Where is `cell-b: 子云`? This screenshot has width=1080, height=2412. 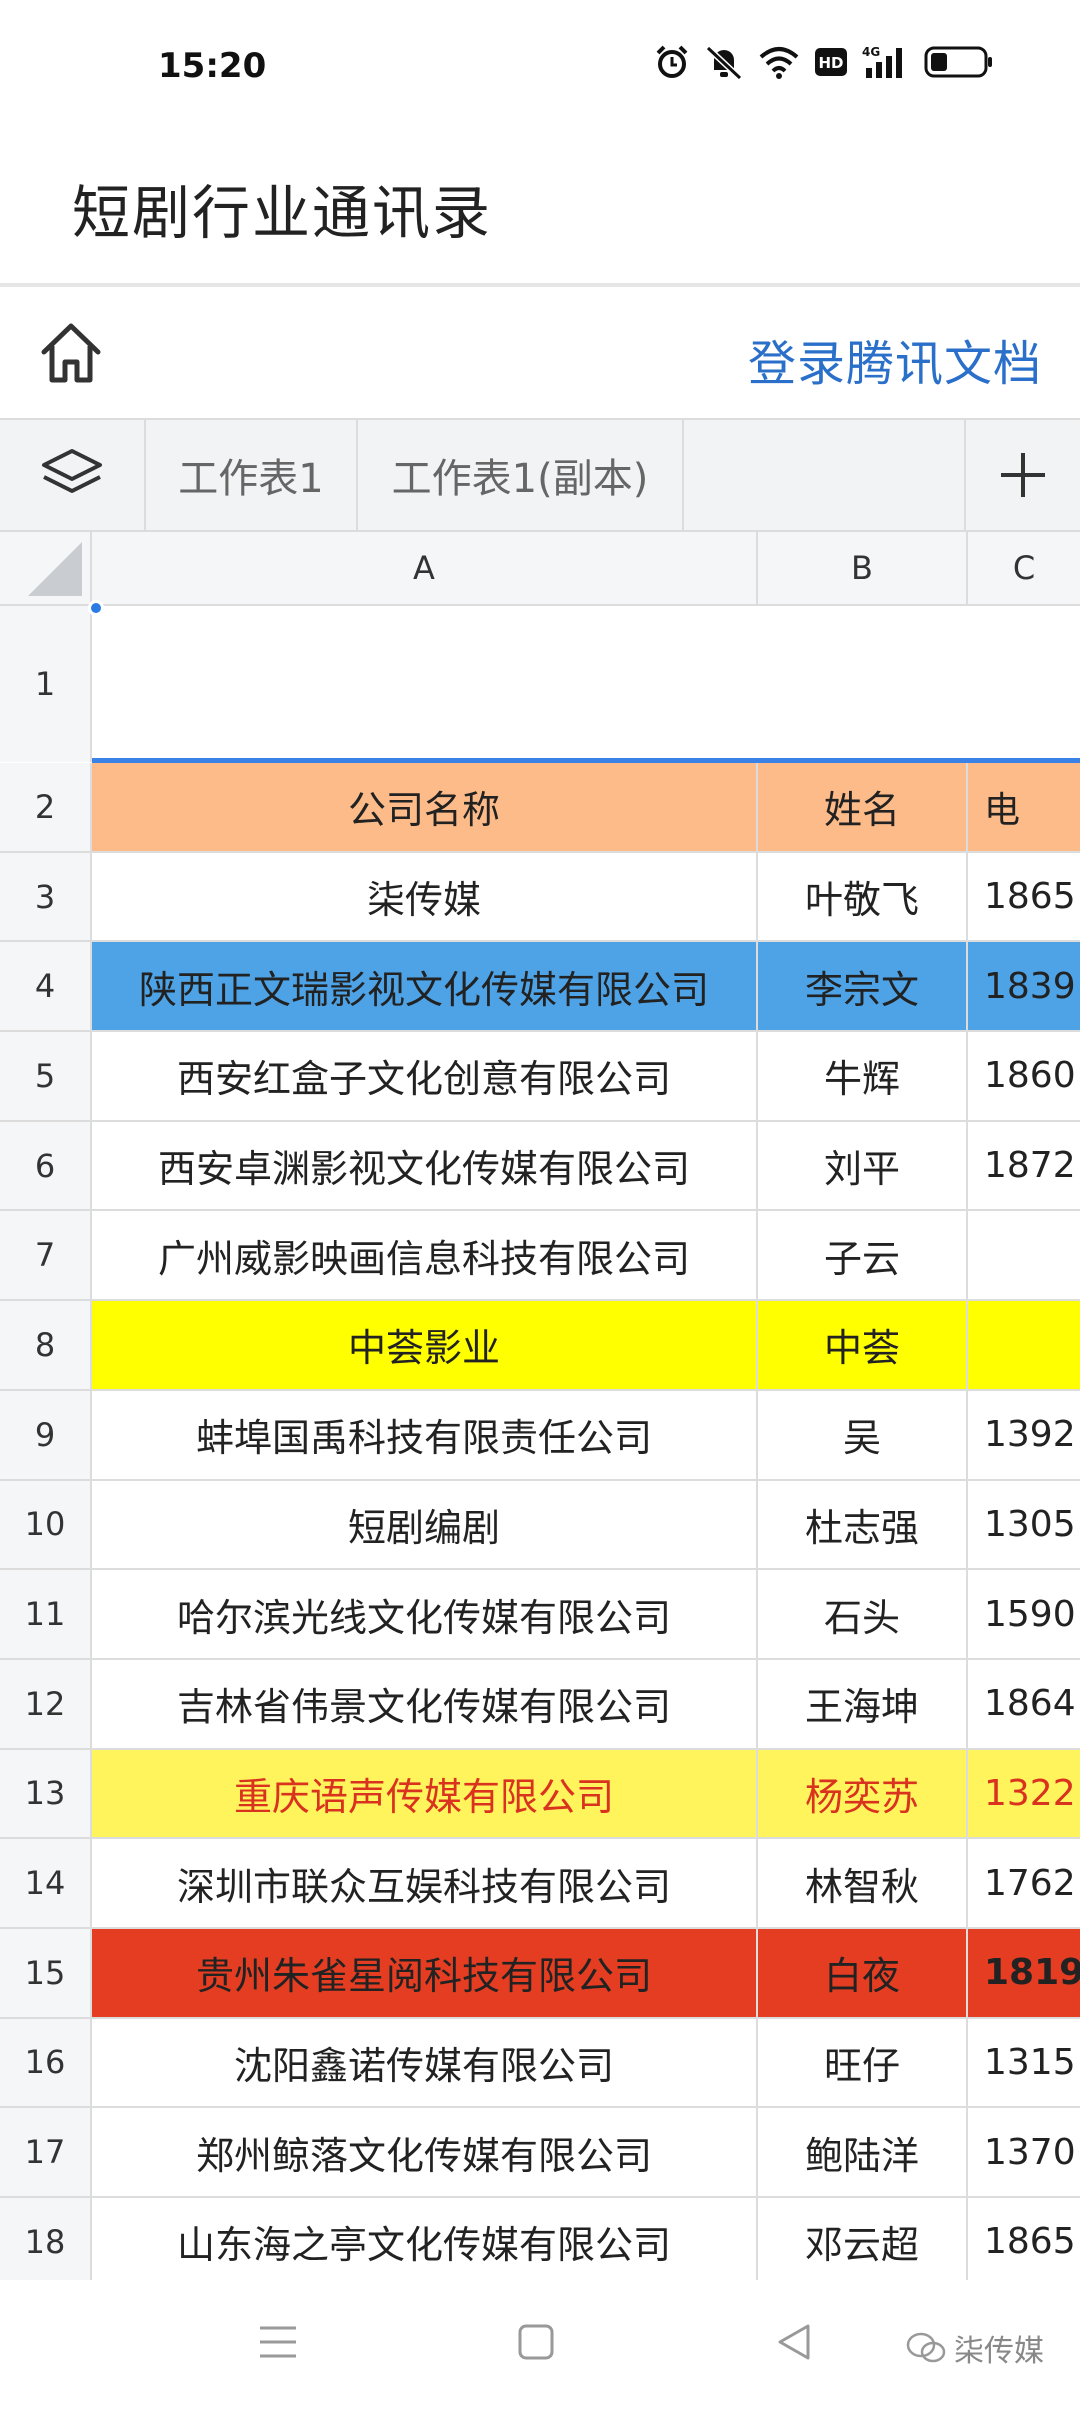 cell-b: 子云 is located at coordinates (863, 1255).